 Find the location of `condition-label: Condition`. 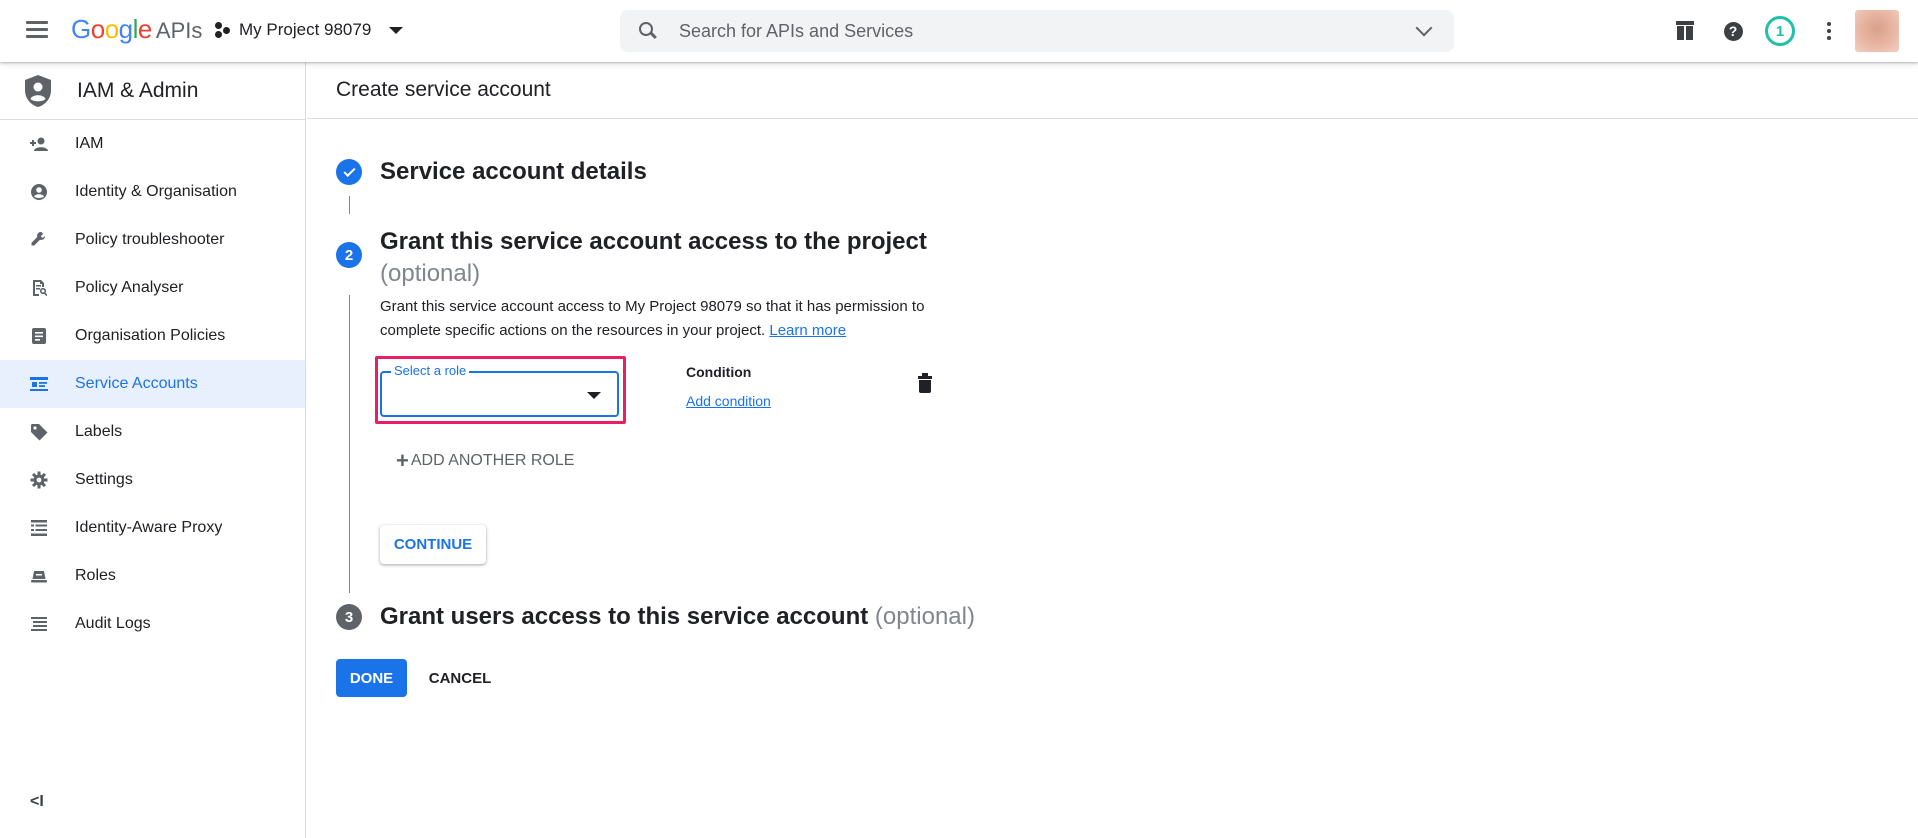

condition-label: Condition is located at coordinates (719, 372).